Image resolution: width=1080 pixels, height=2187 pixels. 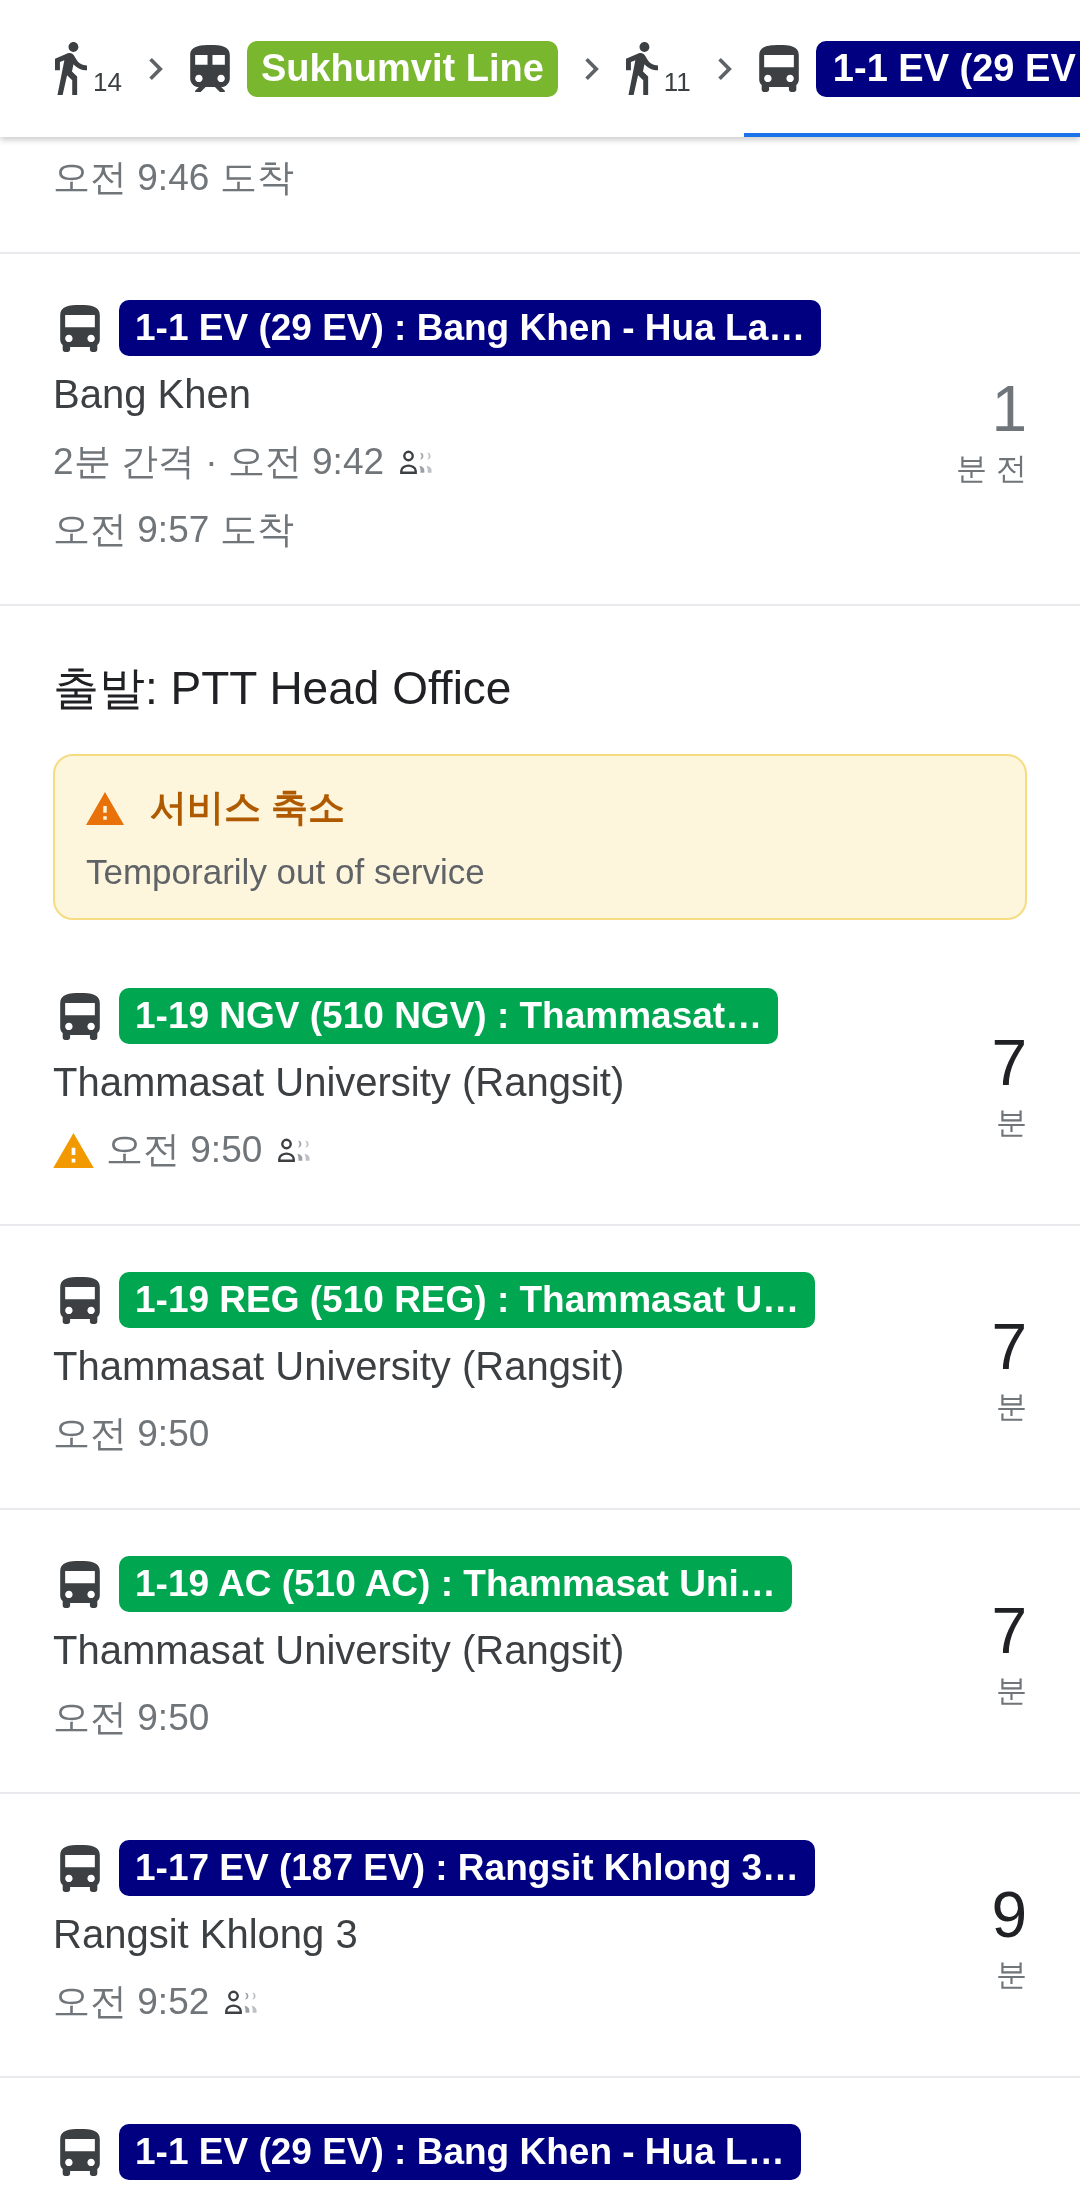 I want to click on line-badge: Sukhumvit Line, so click(x=402, y=68).